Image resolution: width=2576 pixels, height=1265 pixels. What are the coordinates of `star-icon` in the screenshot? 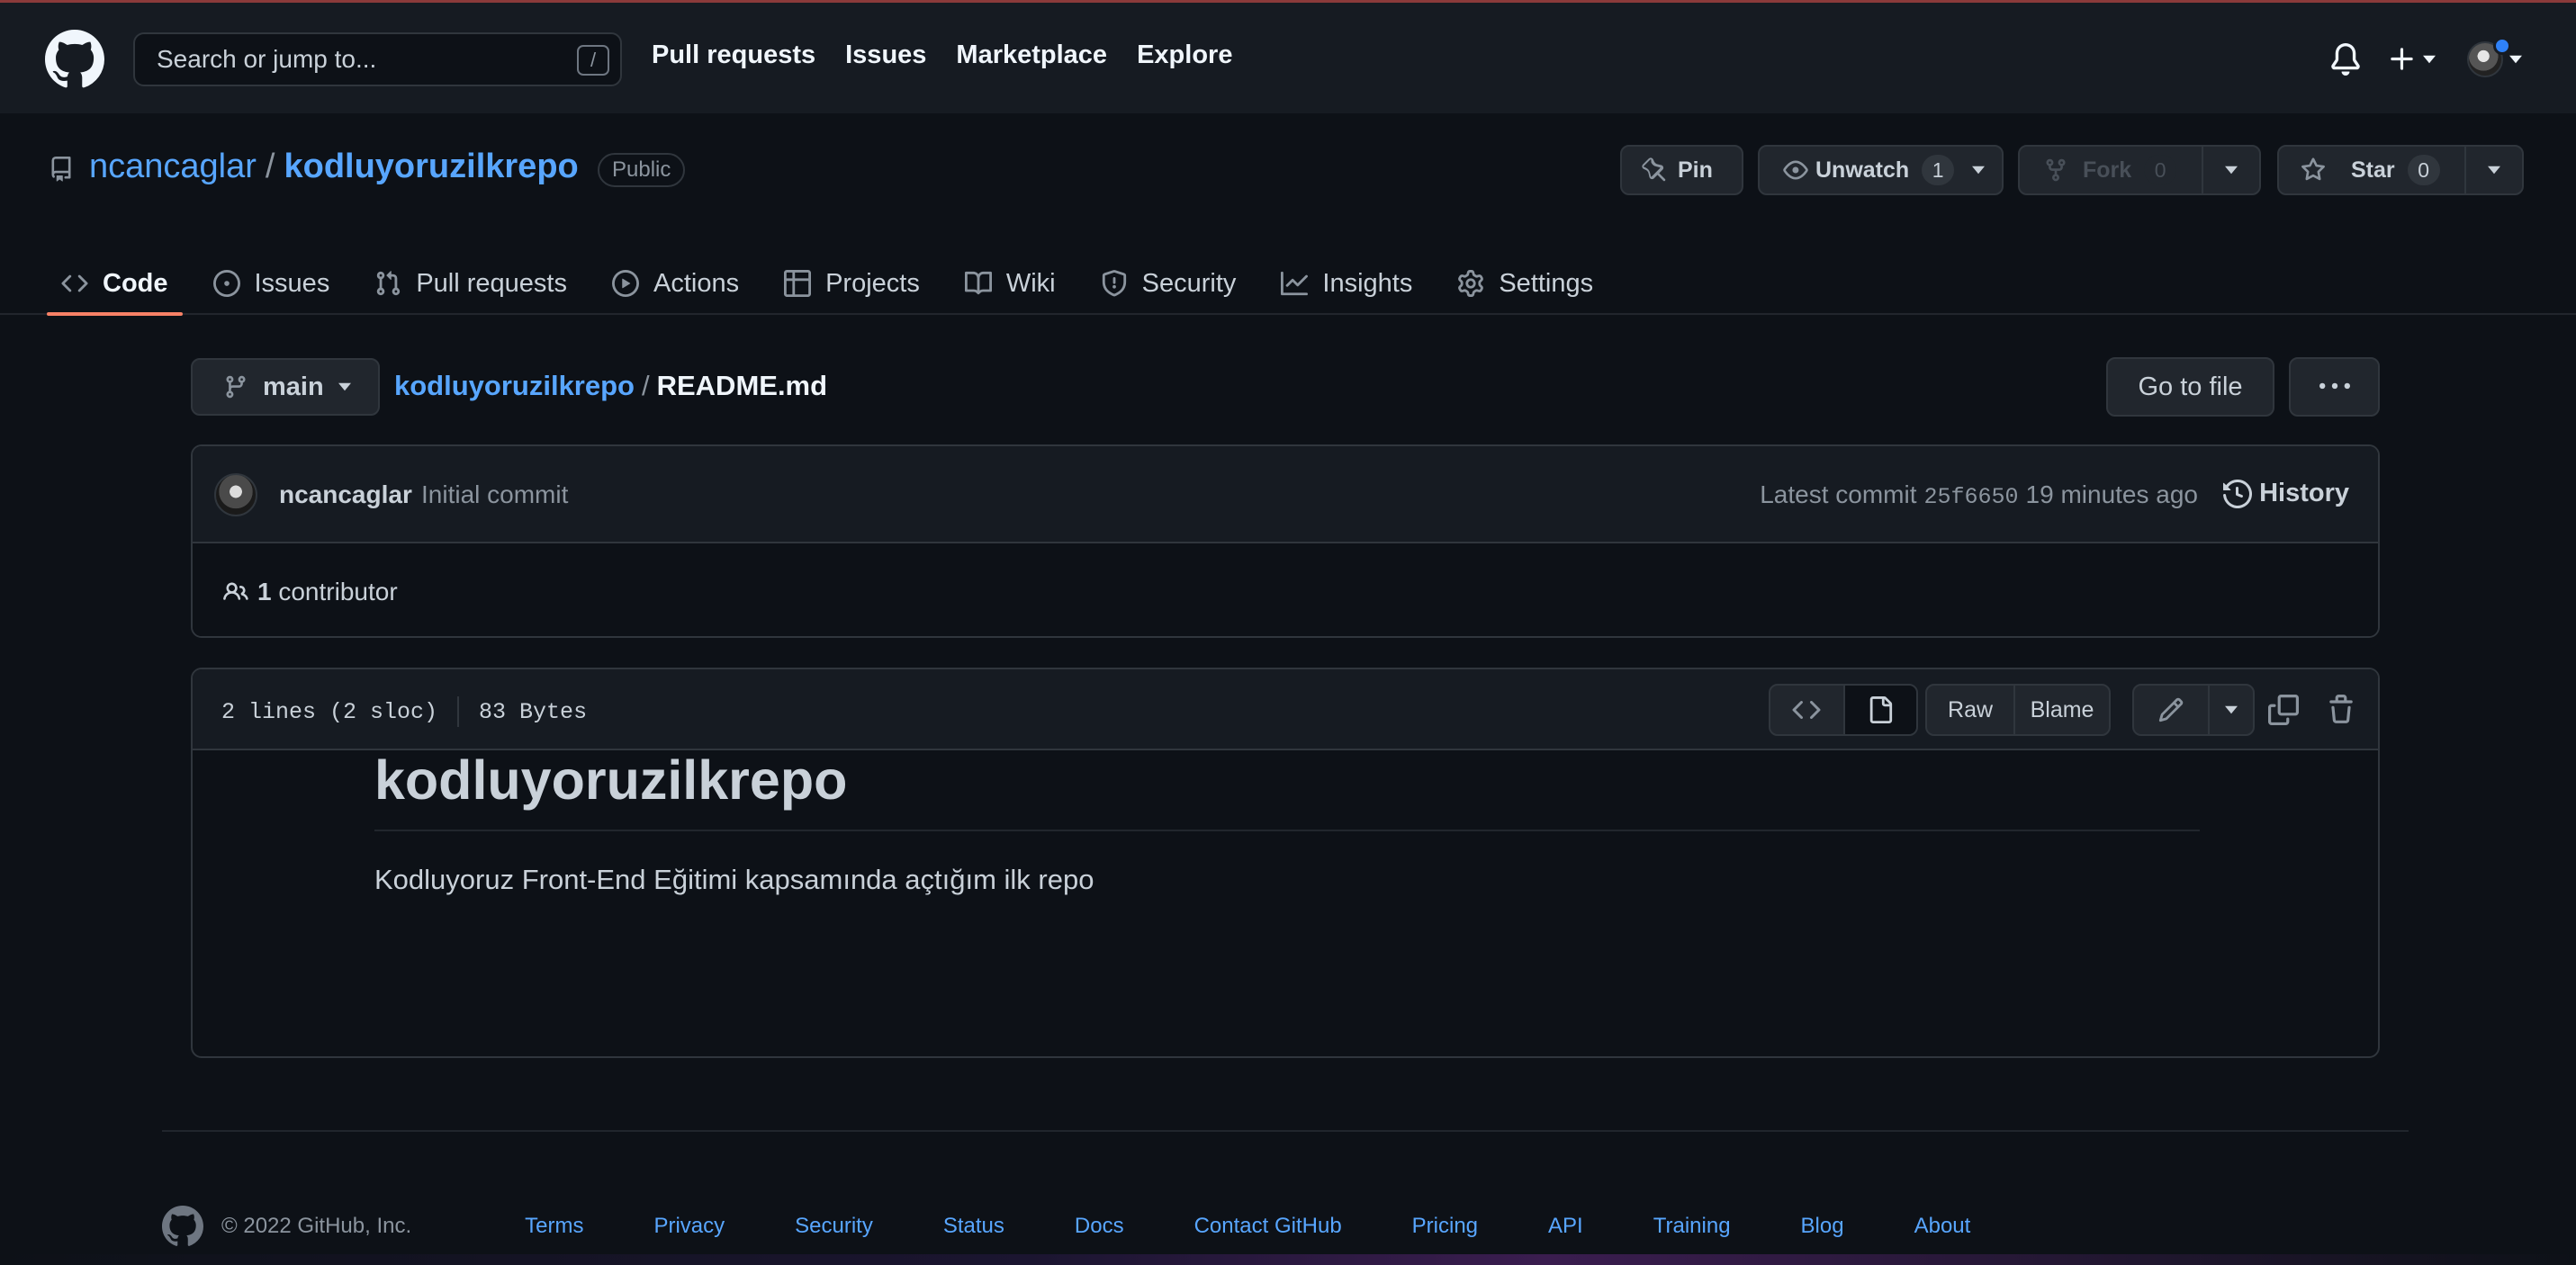 It's located at (2313, 169).